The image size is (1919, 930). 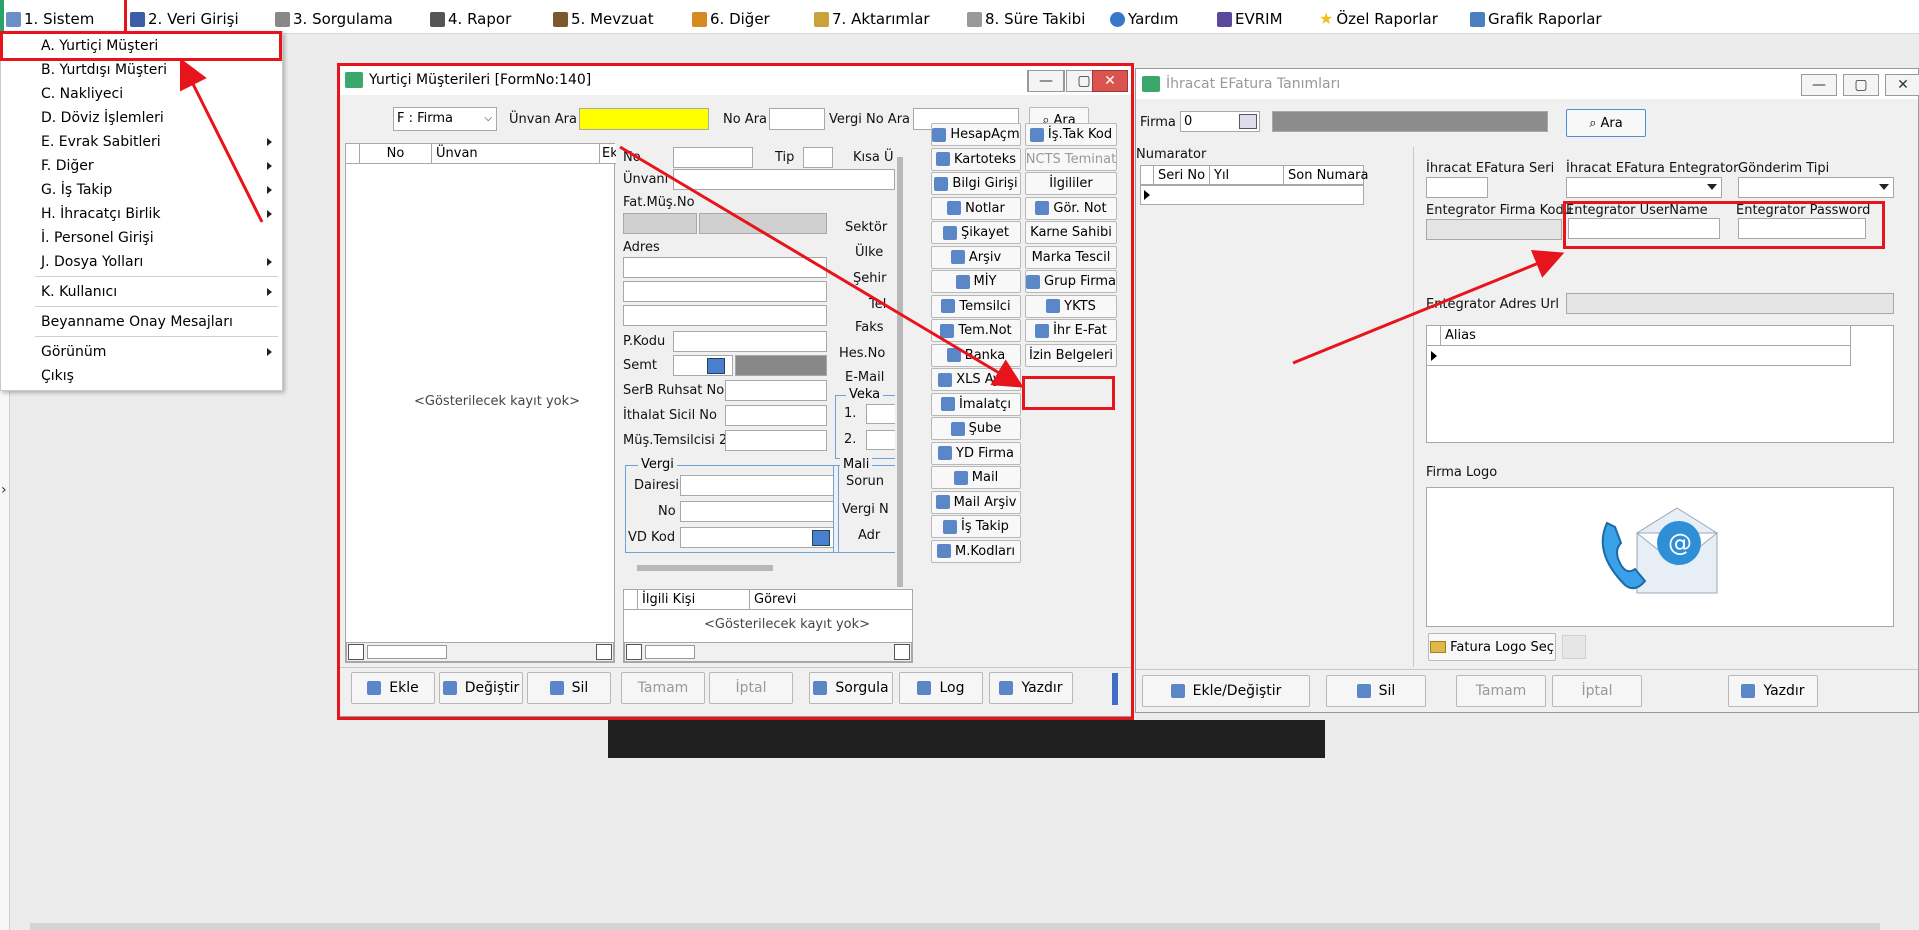 I want to click on minimize-button: —, so click(x=1046, y=81).